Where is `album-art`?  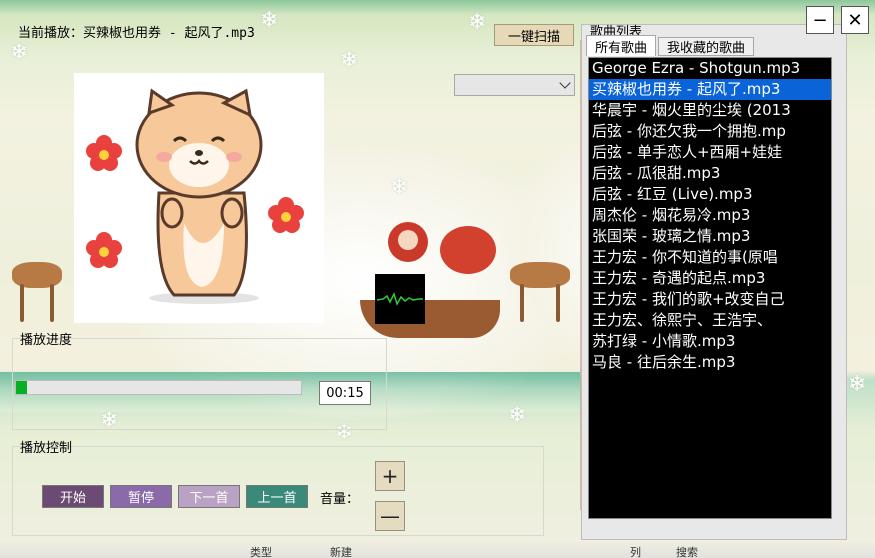 album-art is located at coordinates (199, 198).